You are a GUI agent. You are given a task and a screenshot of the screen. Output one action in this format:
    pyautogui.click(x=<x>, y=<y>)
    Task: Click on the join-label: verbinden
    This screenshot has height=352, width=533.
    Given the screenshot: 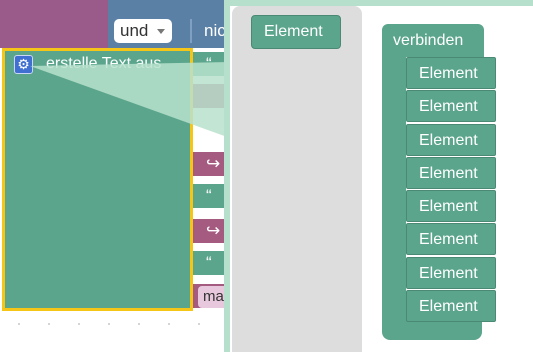 What is the action you would take?
    pyautogui.click(x=428, y=40)
    